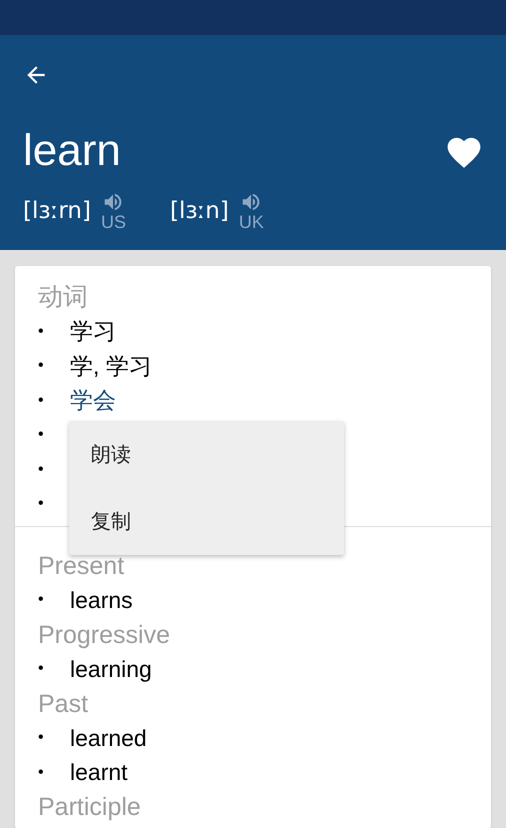 The image size is (506, 828). I want to click on region-label: UK, so click(251, 222).